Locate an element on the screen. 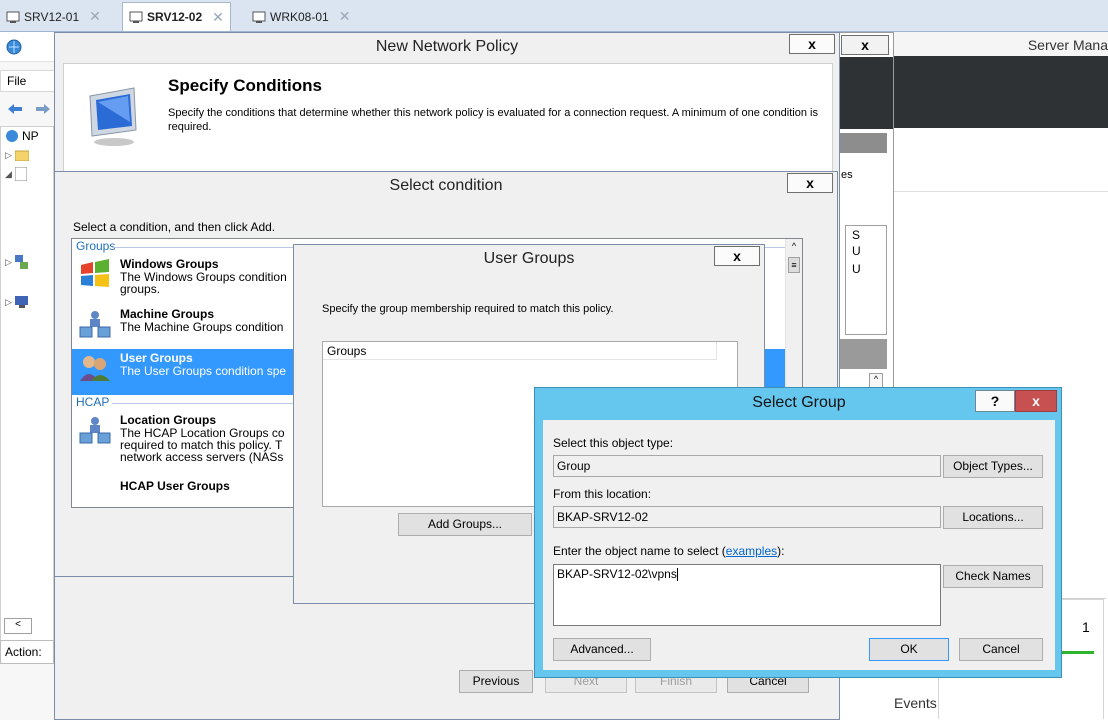 The width and height of the screenshot is (1108, 720). back-forward-icon is located at coordinates (29, 109).